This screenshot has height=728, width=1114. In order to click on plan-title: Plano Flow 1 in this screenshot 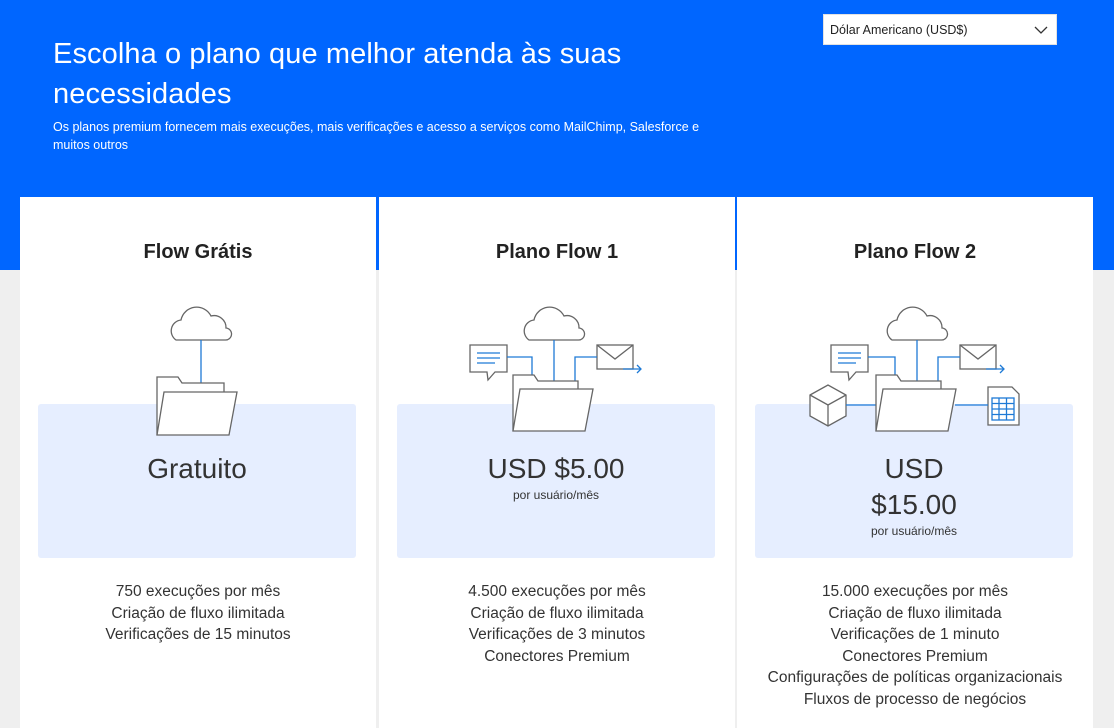, I will do `click(557, 252)`.